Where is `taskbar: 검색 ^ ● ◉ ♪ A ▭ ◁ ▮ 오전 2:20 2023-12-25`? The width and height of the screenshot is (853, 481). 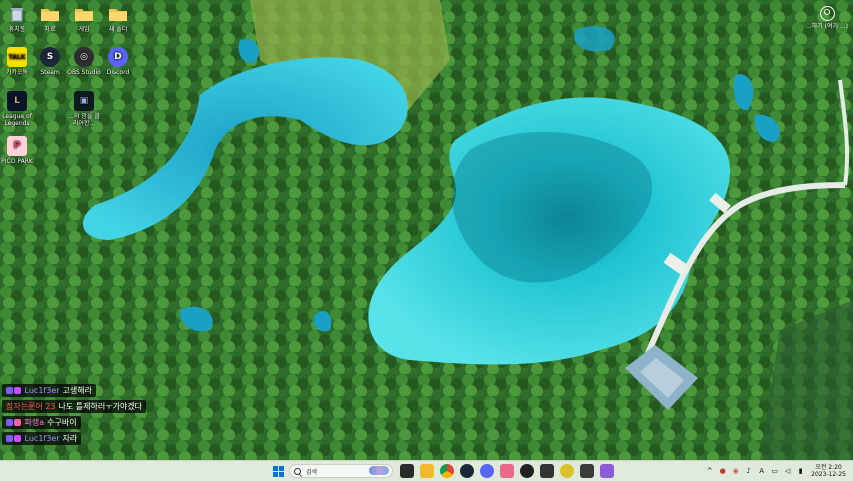
taskbar: 검색 ^ ● ◉ ♪ A ▭ ◁ ▮ 오전 2:20 2023-12-25 is located at coordinates (426, 470).